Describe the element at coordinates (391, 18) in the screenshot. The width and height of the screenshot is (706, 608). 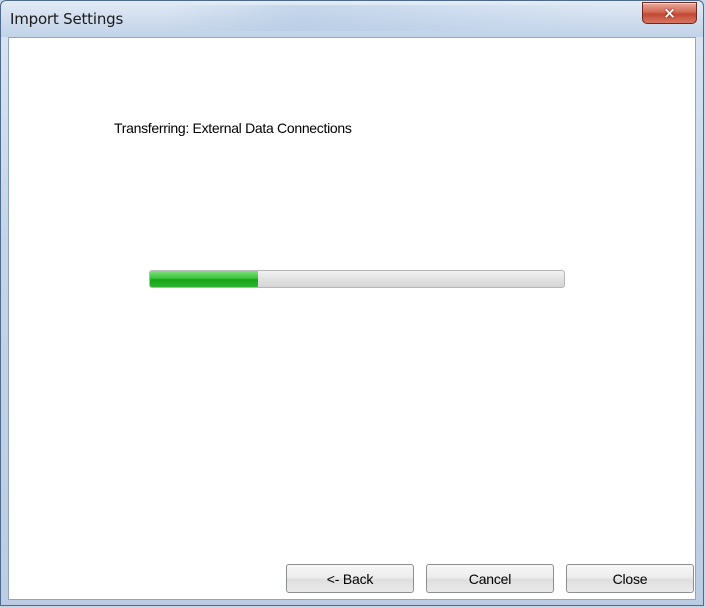
I see `title-bar-background` at that location.